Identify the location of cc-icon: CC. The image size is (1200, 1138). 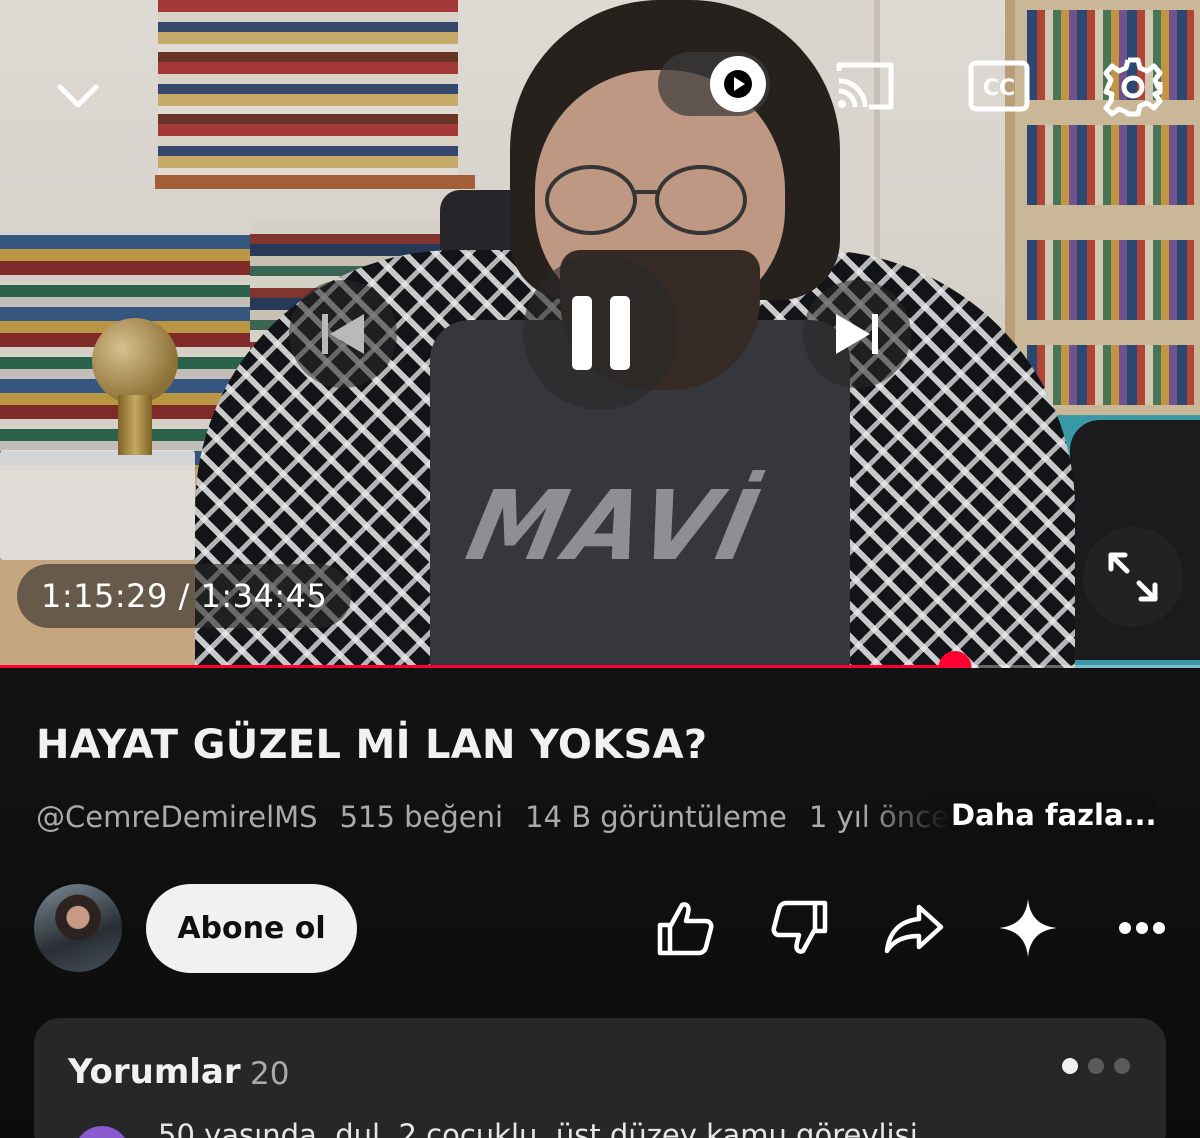
(999, 86).